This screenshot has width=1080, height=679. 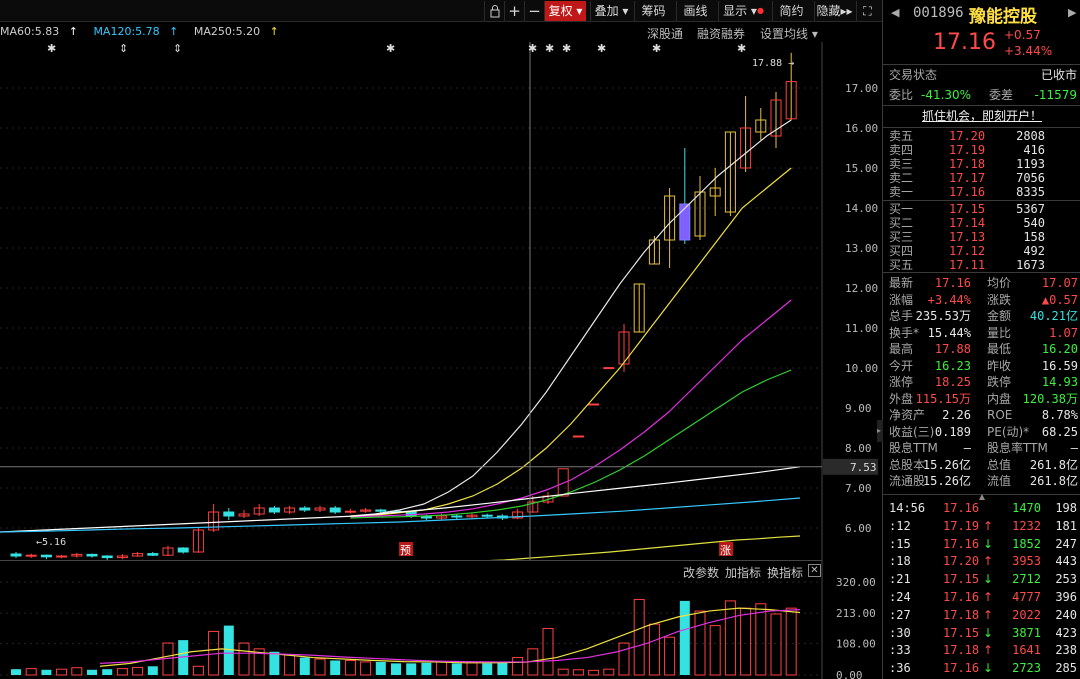 I want to click on stat-label: 总手, so click(x=901, y=316).